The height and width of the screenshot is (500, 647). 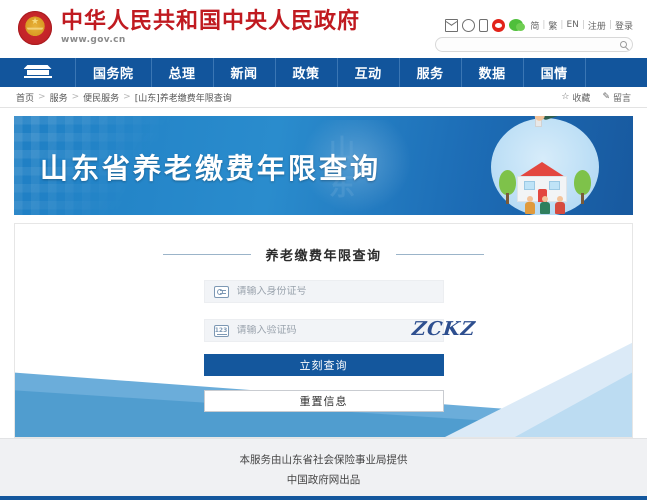 I want to click on breadcrumb-item-services: 服务, so click(x=59, y=97).